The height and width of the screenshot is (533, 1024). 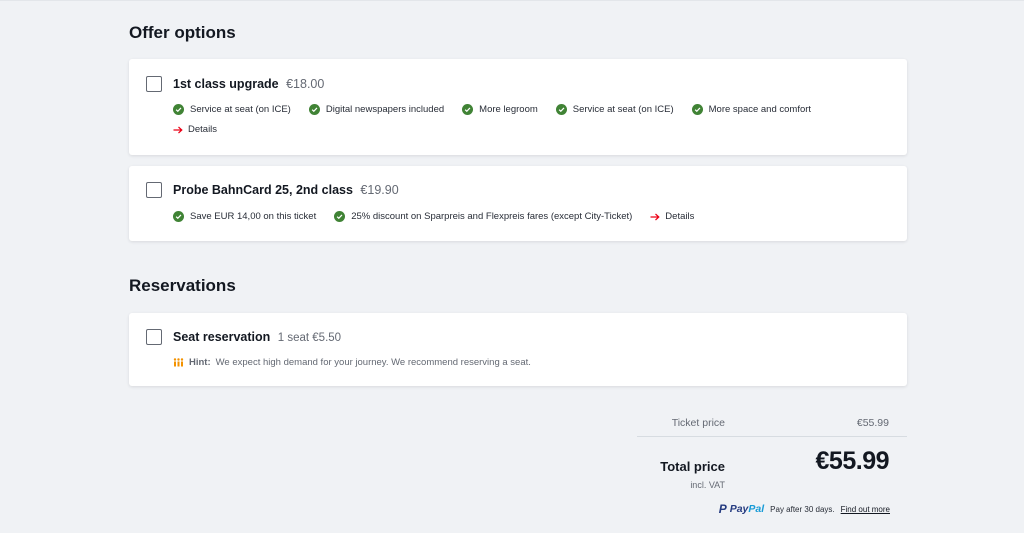 I want to click on upgrade-checkbox, so click(x=154, y=84).